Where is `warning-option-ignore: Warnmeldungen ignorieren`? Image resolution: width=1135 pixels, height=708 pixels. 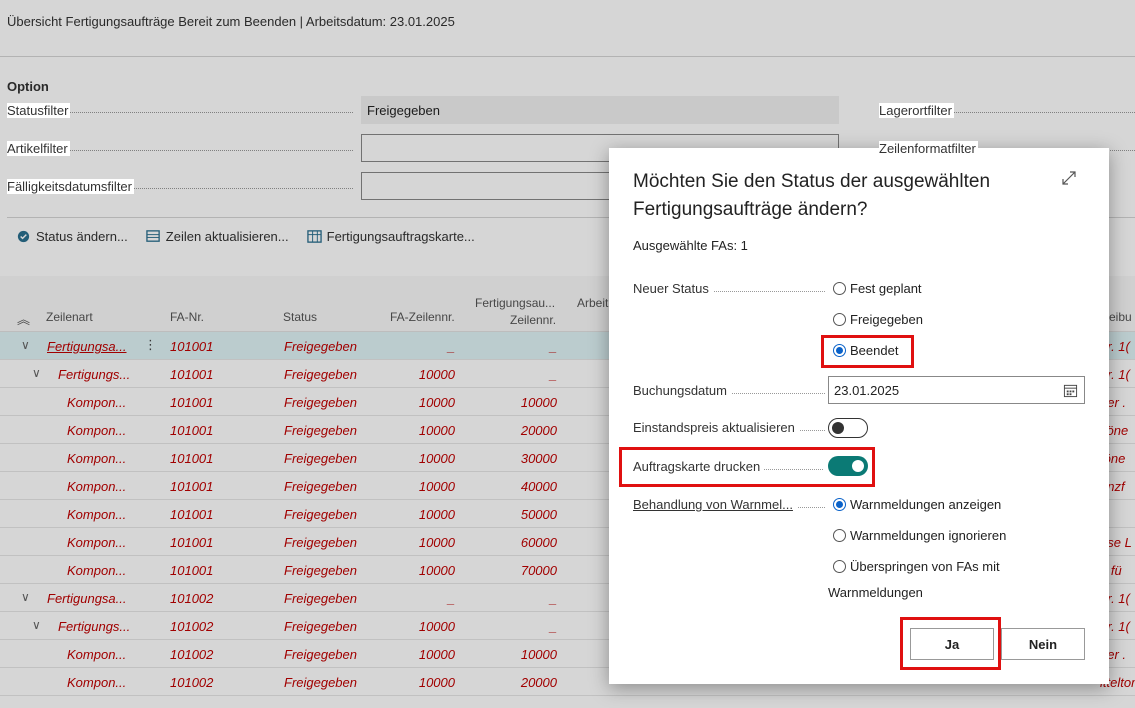 warning-option-ignore: Warnmeldungen ignorieren is located at coordinates (919, 535).